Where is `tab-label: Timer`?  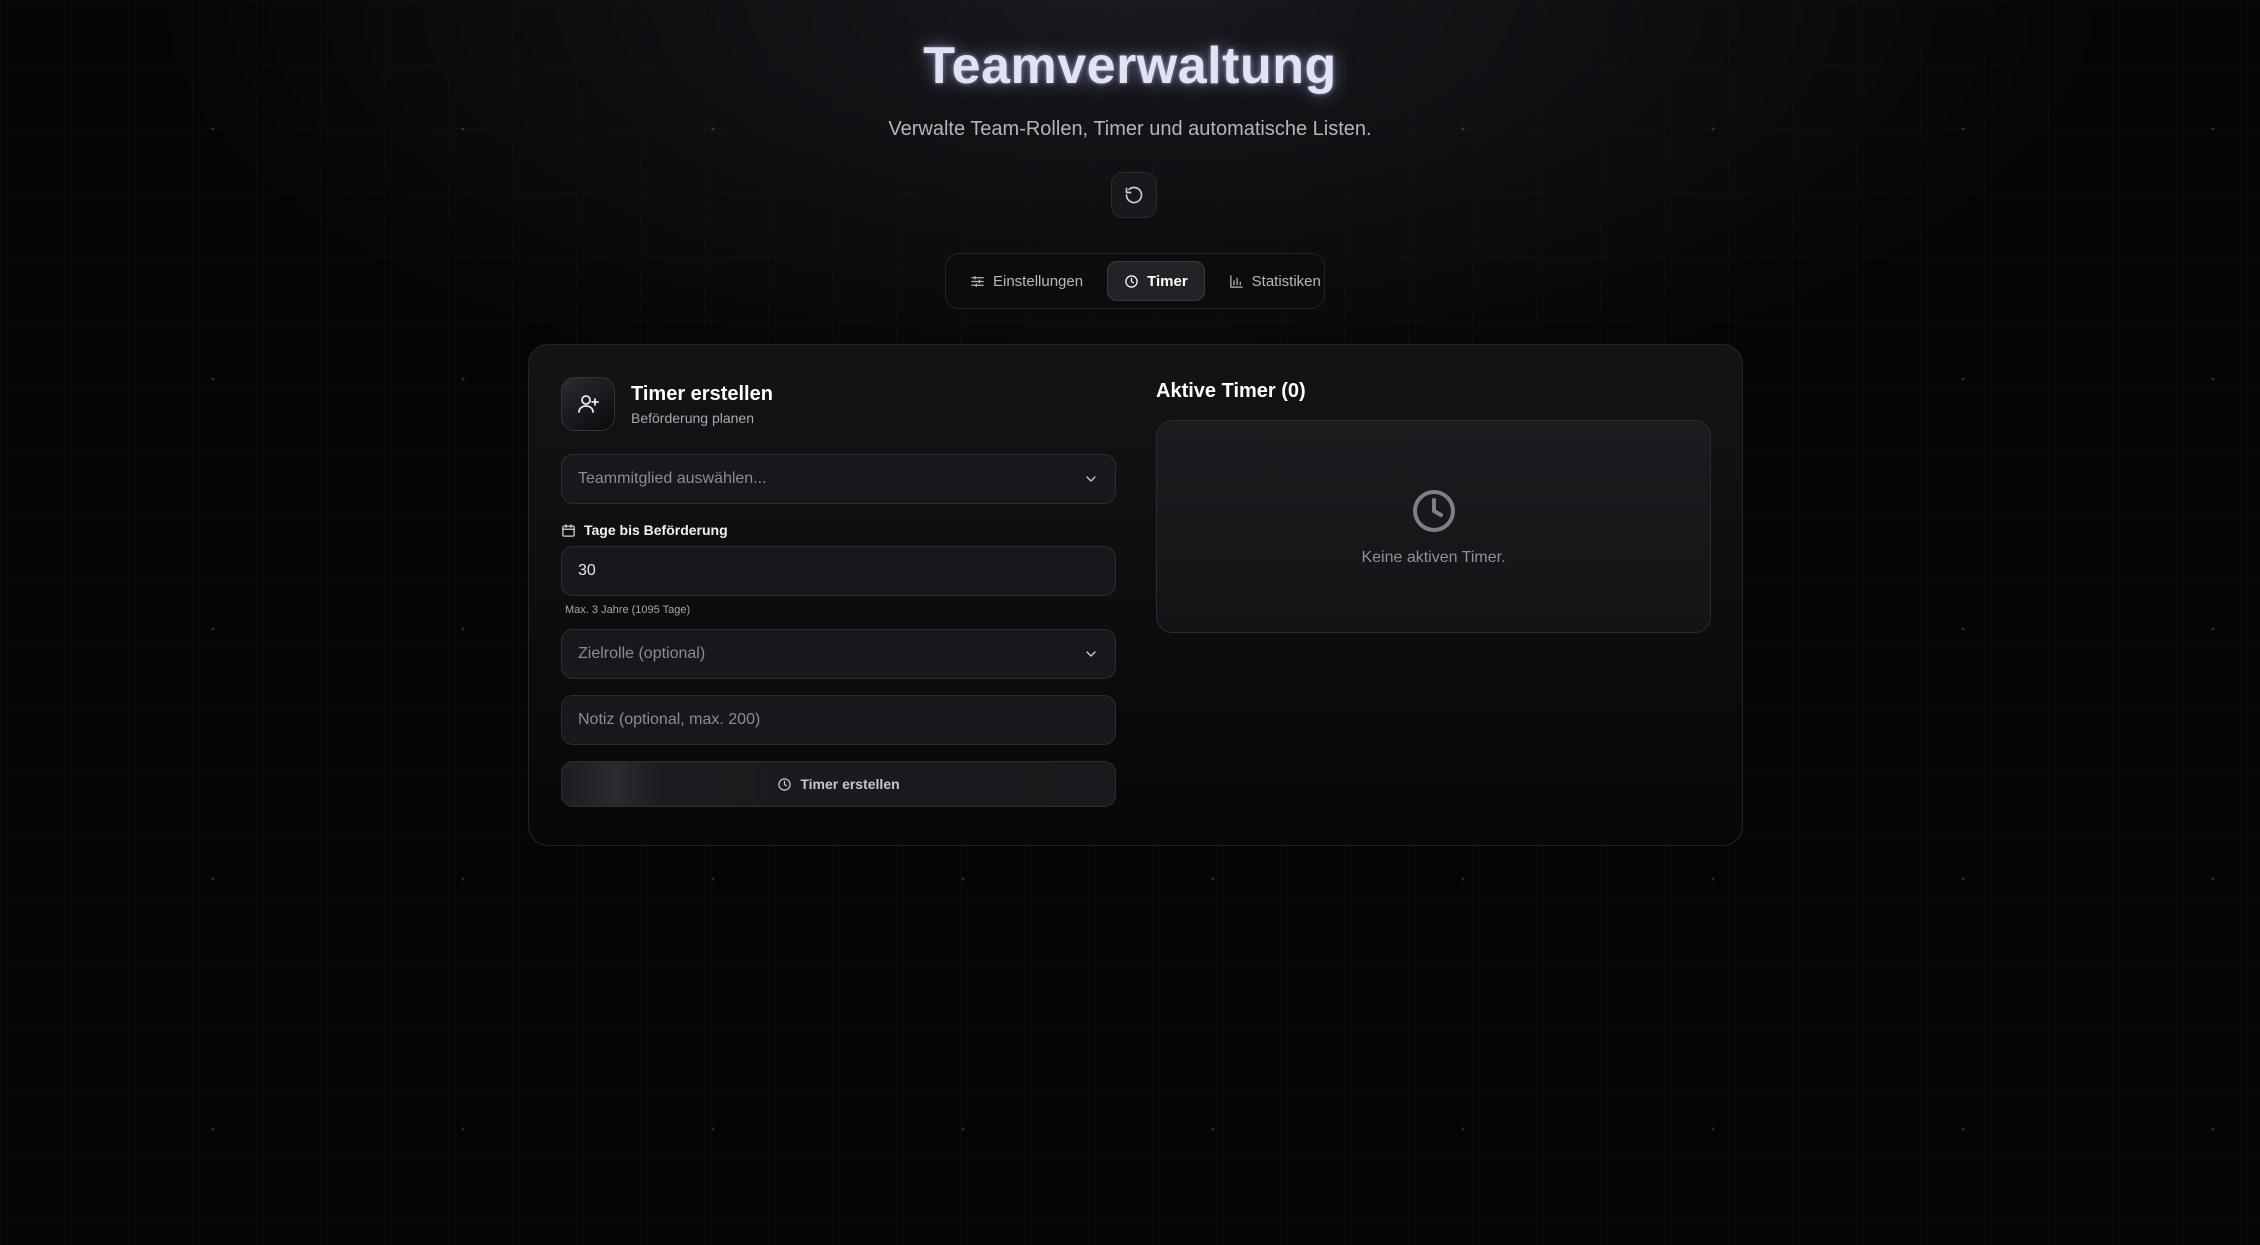 tab-label: Timer is located at coordinates (1167, 281).